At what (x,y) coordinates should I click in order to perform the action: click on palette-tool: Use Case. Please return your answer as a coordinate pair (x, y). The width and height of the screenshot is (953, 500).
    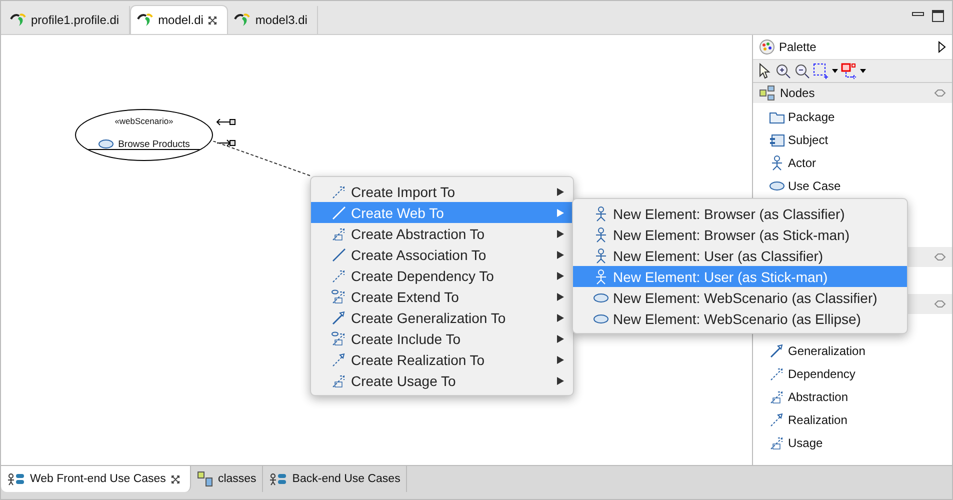
    Looking at the image, I should click on (814, 185).